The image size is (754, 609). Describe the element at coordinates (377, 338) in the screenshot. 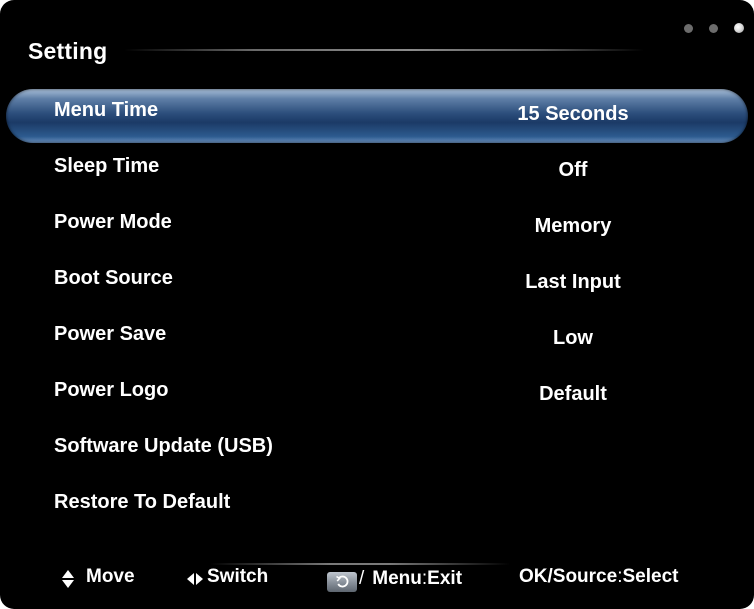

I see `menu-item-power-save: Power Save Low` at that location.